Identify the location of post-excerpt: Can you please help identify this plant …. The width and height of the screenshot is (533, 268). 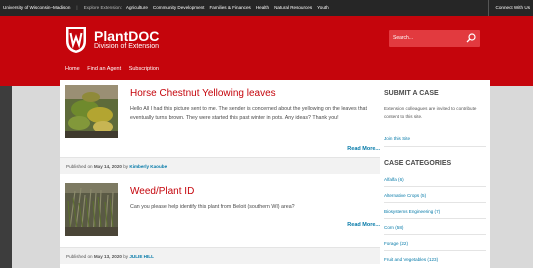
(212, 207).